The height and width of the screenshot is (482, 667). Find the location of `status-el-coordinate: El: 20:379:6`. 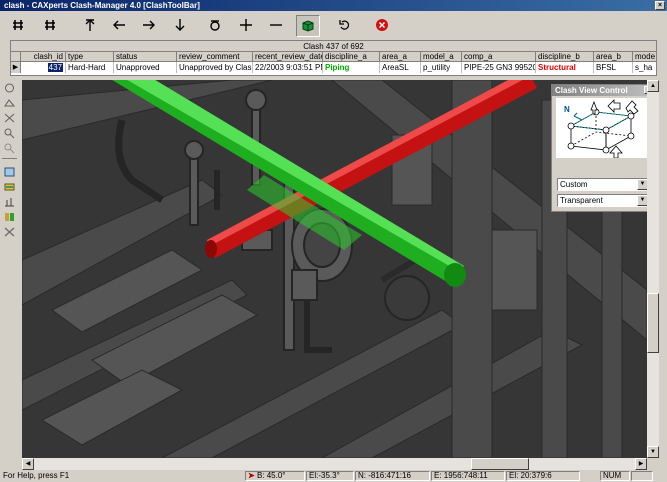

status-el-coordinate: El: 20:379:6 is located at coordinates (543, 476).